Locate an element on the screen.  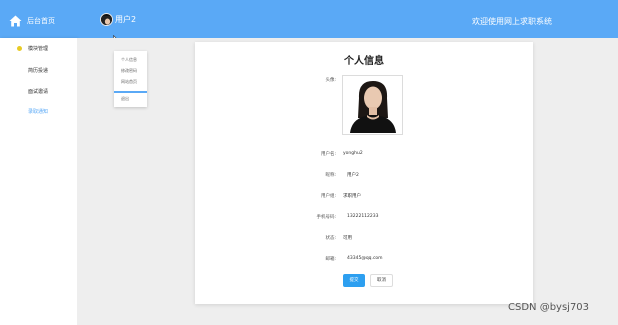
home-link: 后台首页 is located at coordinates (32, 21).